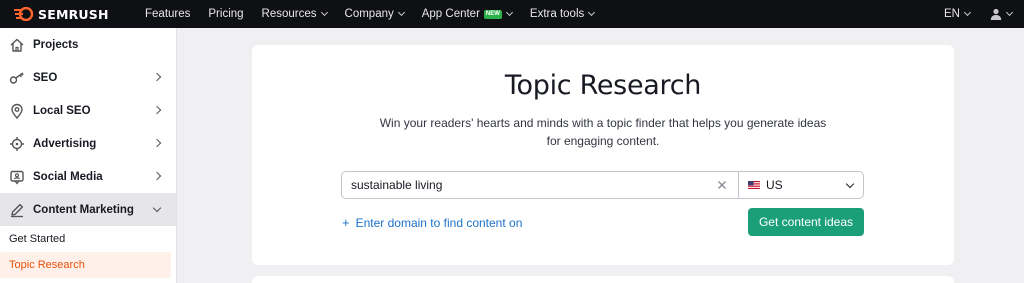 Image resolution: width=1024 pixels, height=283 pixels. Describe the element at coordinates (83, 209) in the screenshot. I see `sidebar-item-label: Content Marketing` at that location.